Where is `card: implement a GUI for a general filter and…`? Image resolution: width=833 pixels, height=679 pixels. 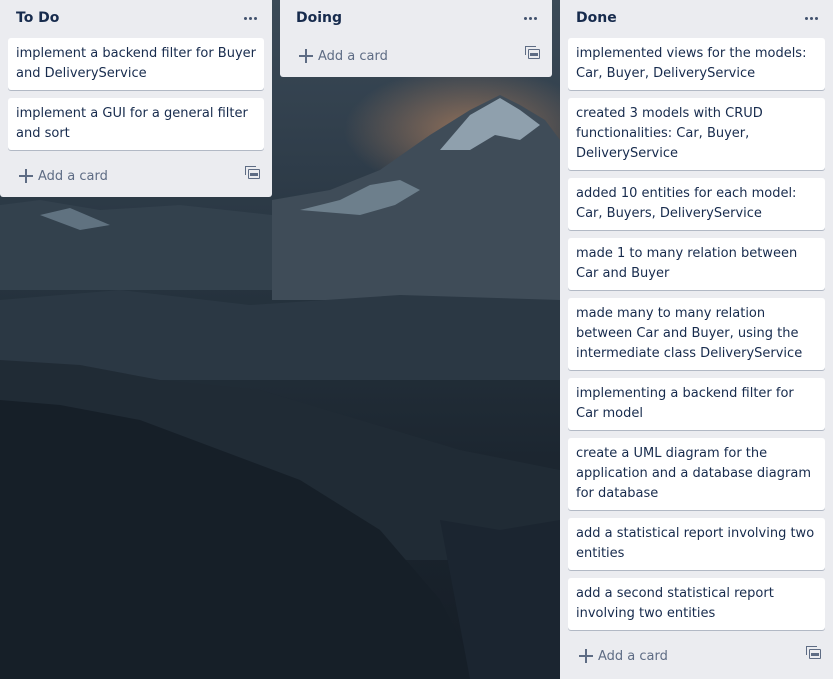 card: implement a GUI for a general filter and… is located at coordinates (136, 124).